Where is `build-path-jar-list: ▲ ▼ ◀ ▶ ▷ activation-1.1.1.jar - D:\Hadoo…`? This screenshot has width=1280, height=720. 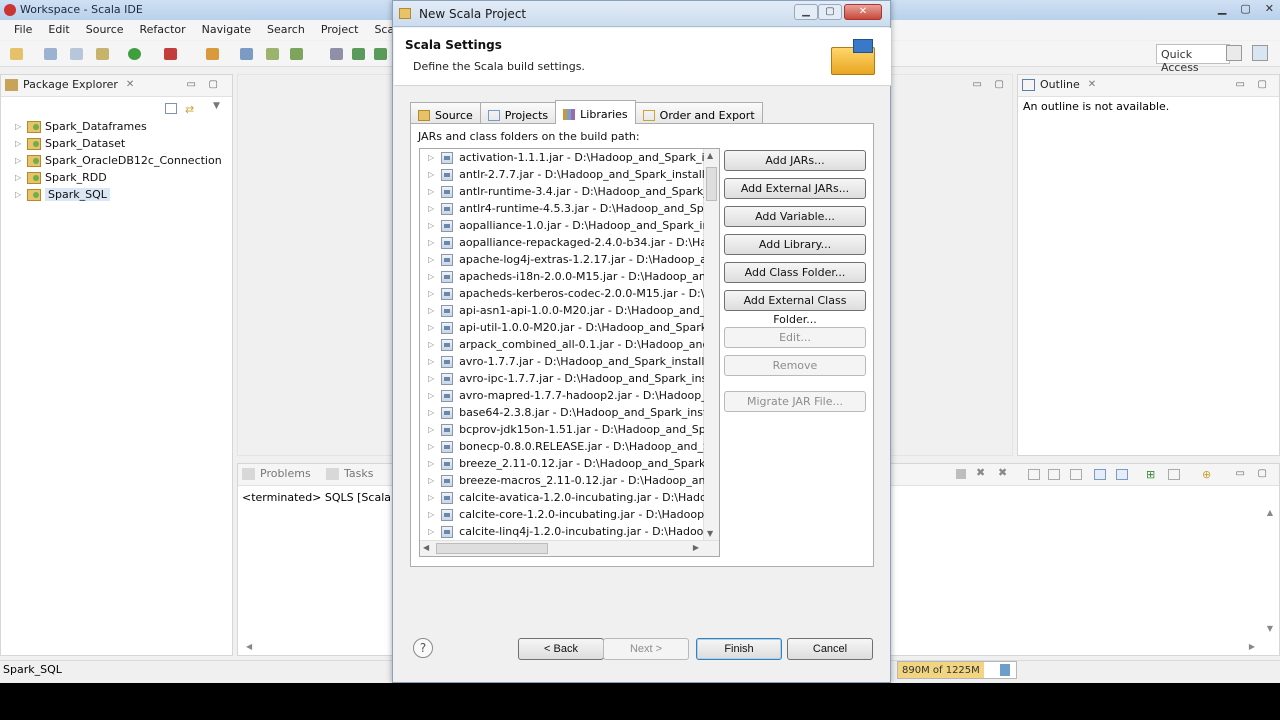 build-path-jar-list: ▲ ▼ ◀ ▶ ▷ activation-1.1.1.jar - D:\Hadoo… is located at coordinates (569, 352).